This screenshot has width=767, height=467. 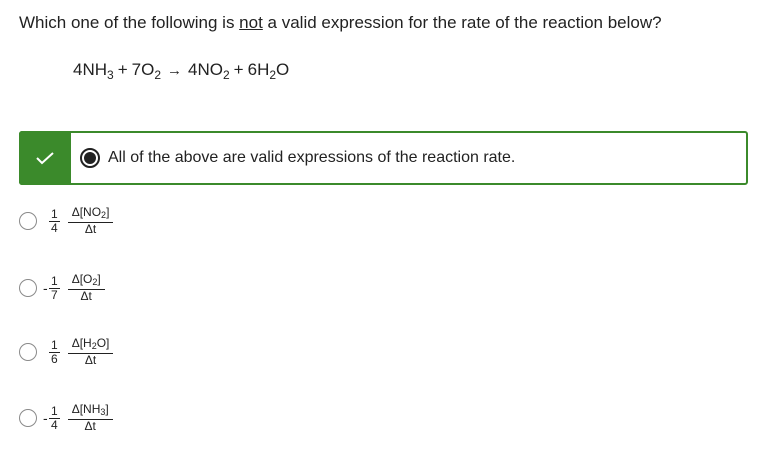 What do you see at coordinates (90, 158) in the screenshot?
I see `radio-selected` at bounding box center [90, 158].